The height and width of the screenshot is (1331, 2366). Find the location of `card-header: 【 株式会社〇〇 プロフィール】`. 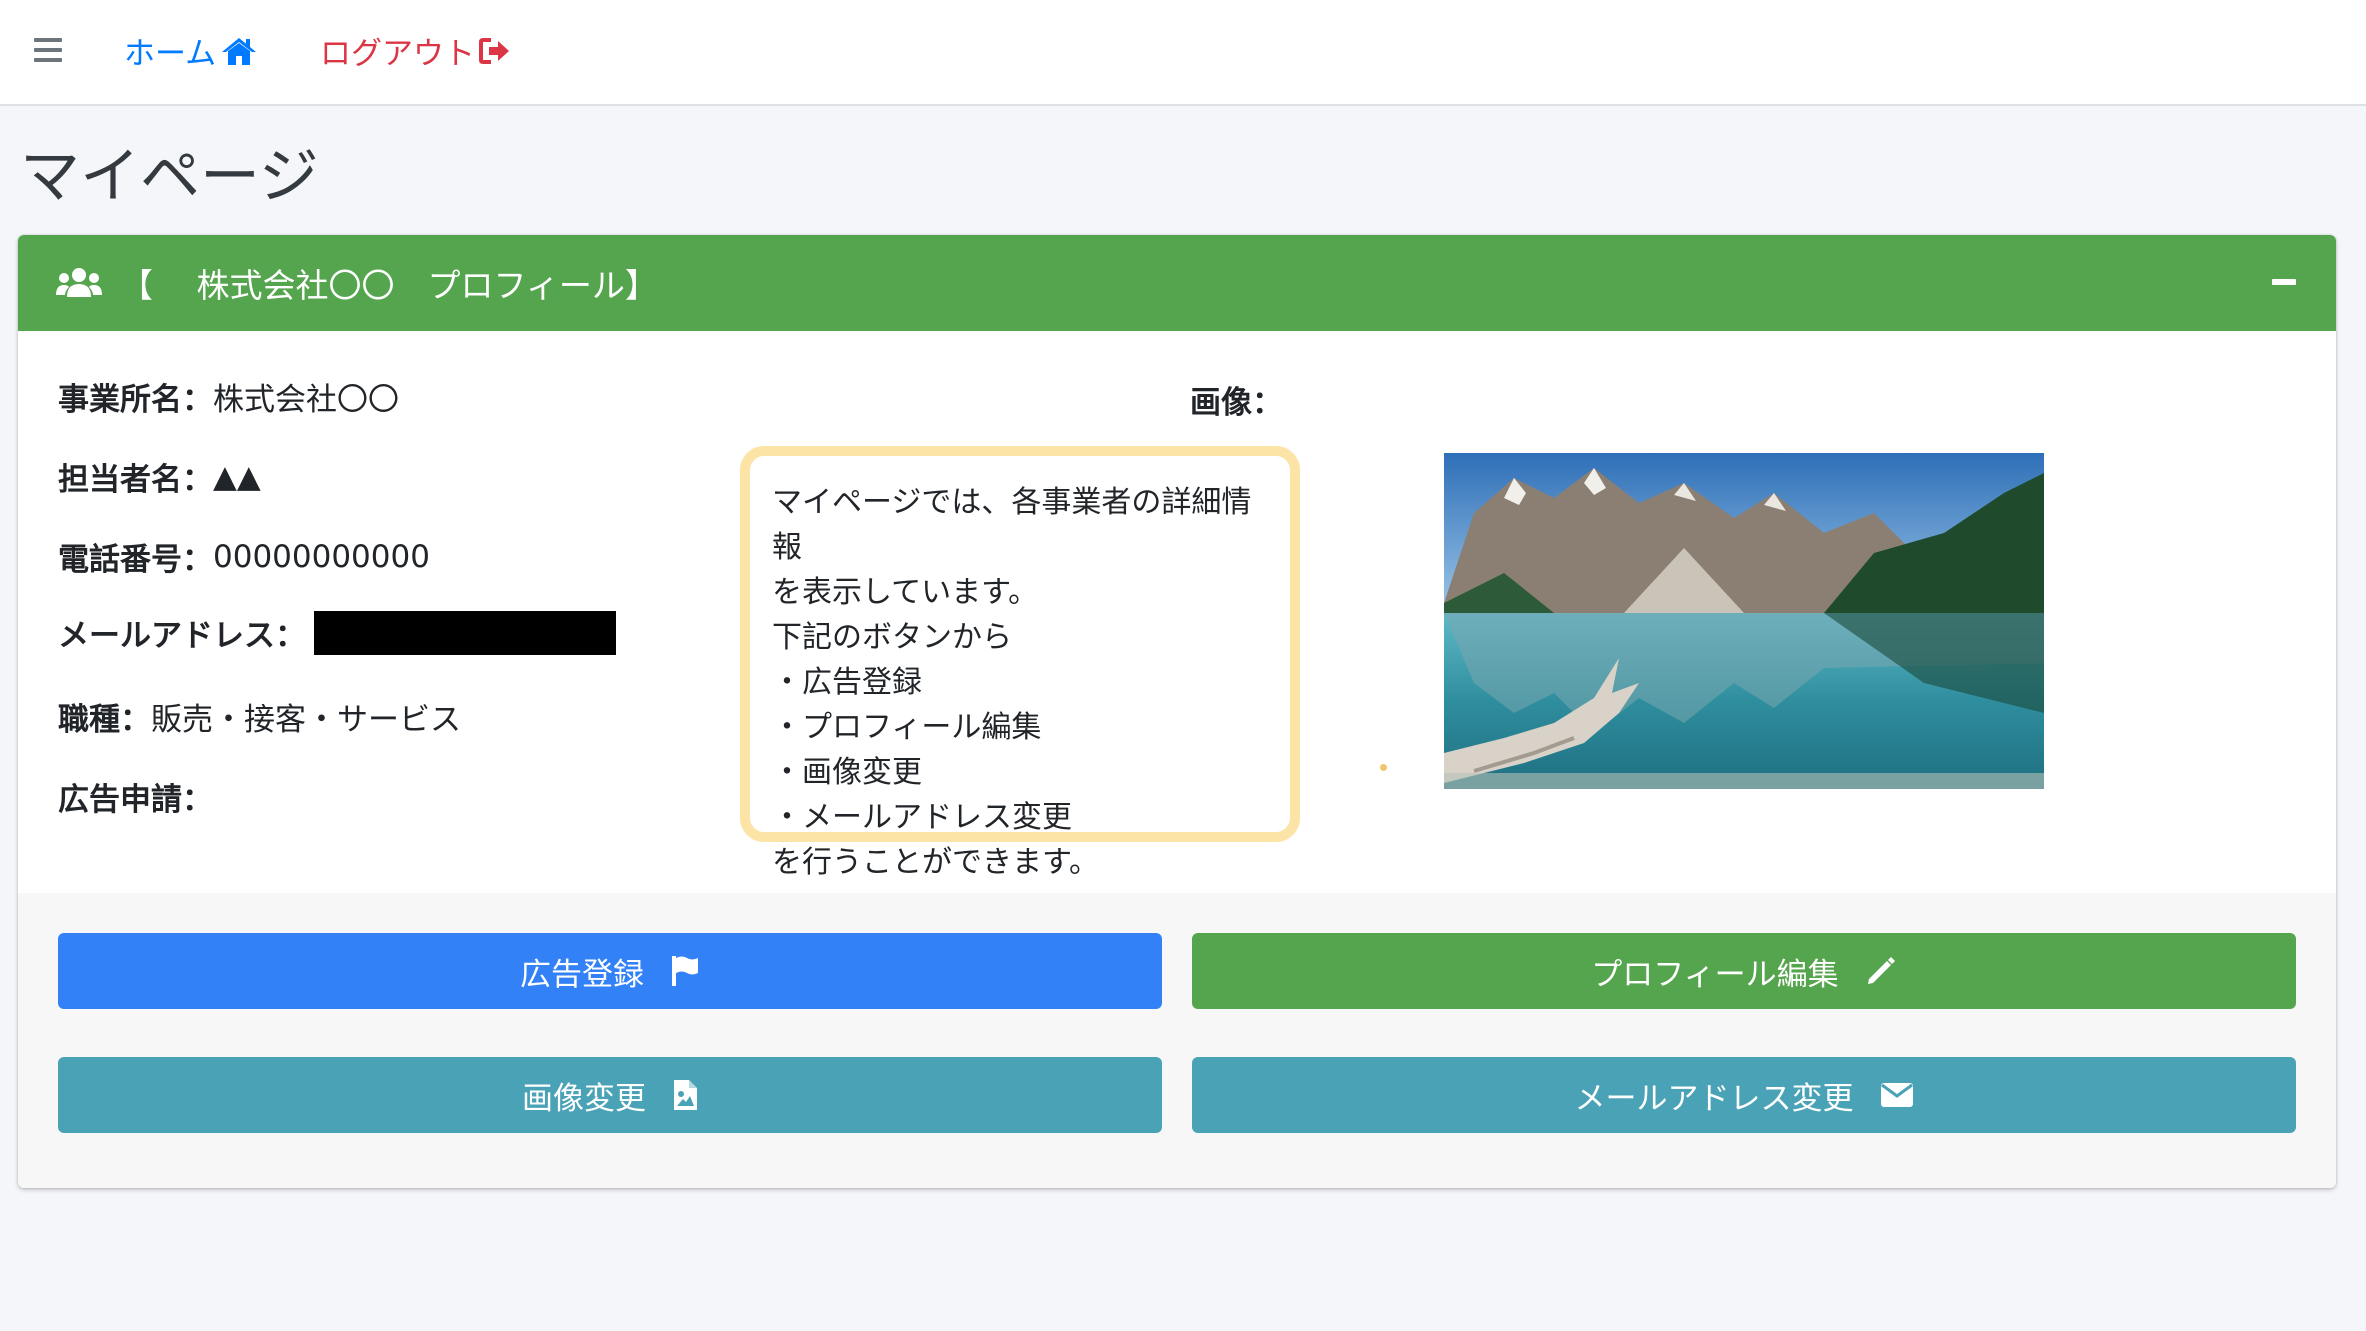

card-header: 【 株式会社〇〇 プロフィール】 is located at coordinates (1177, 283).